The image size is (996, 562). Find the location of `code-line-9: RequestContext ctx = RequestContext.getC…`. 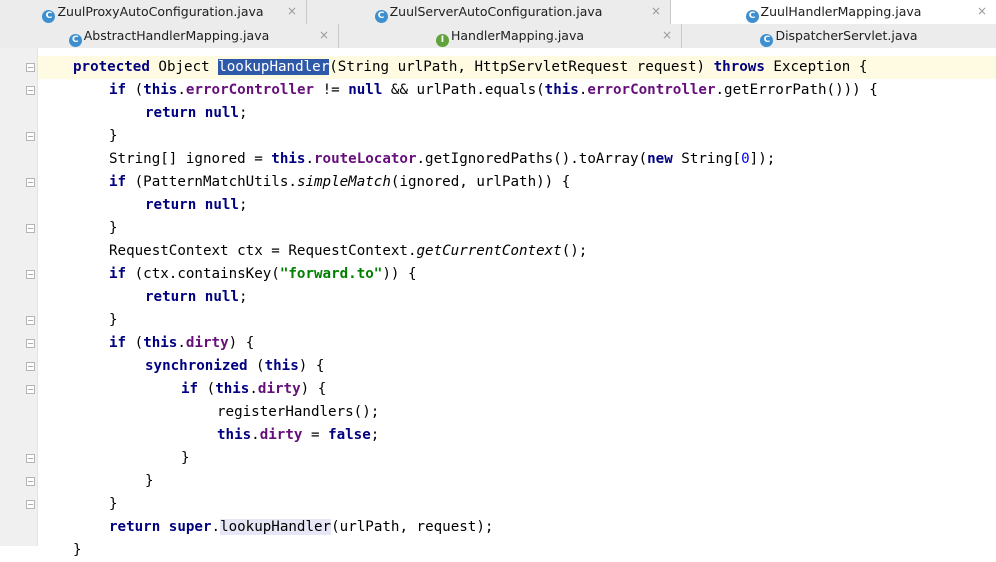

code-line-9: RequestContext ctx = RequestContext.getC… is located at coordinates (348, 251).